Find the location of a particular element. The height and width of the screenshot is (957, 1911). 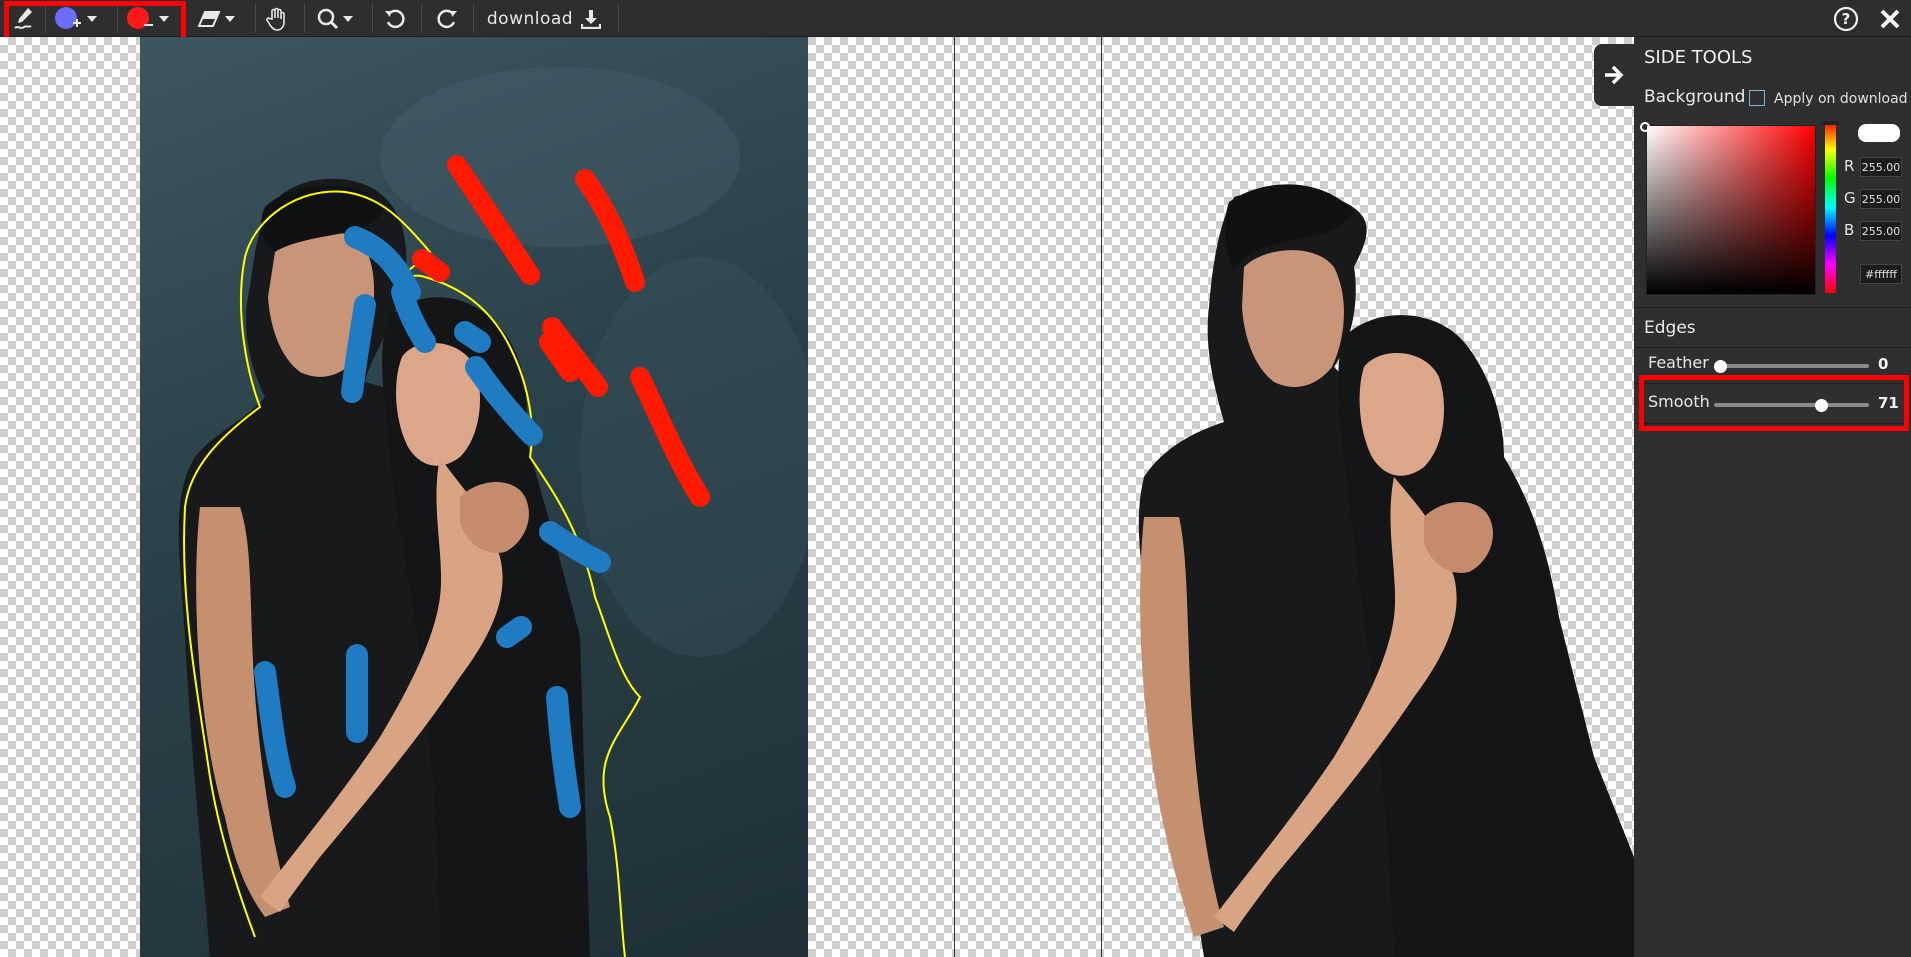

undo-icon is located at coordinates (395, 18).